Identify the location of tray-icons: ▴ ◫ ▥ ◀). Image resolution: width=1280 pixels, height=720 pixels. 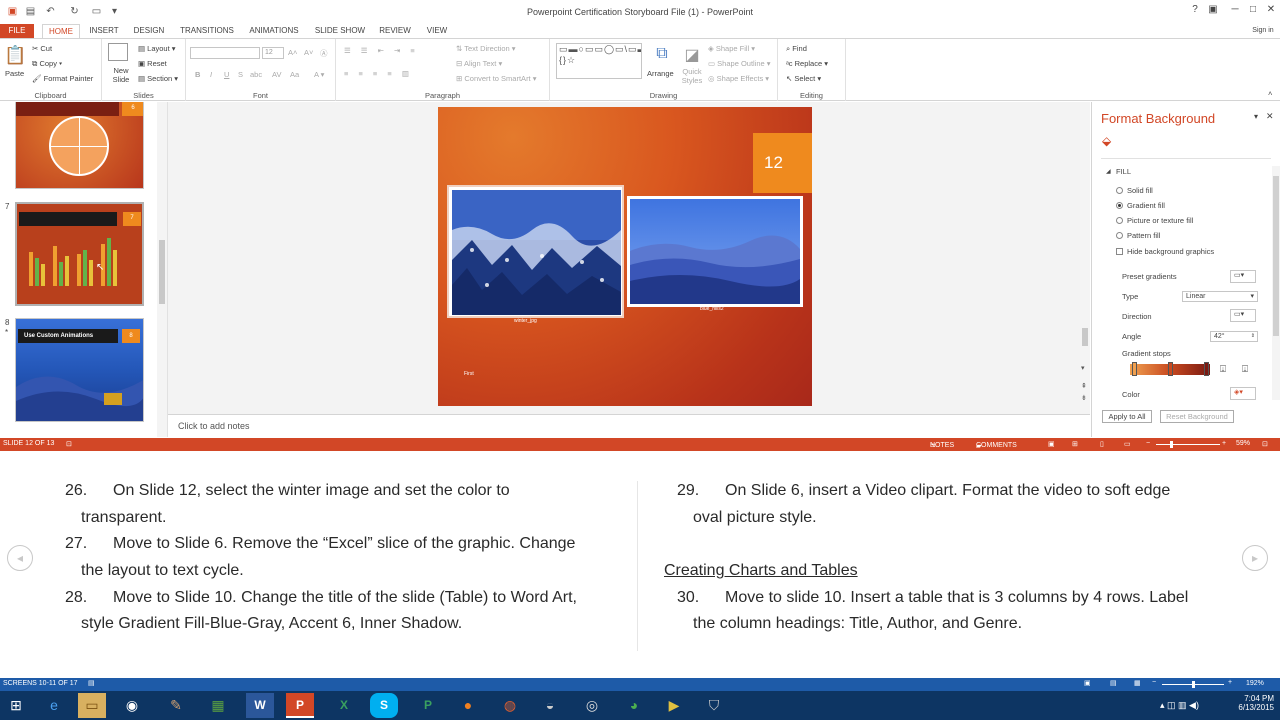
(1179, 705).